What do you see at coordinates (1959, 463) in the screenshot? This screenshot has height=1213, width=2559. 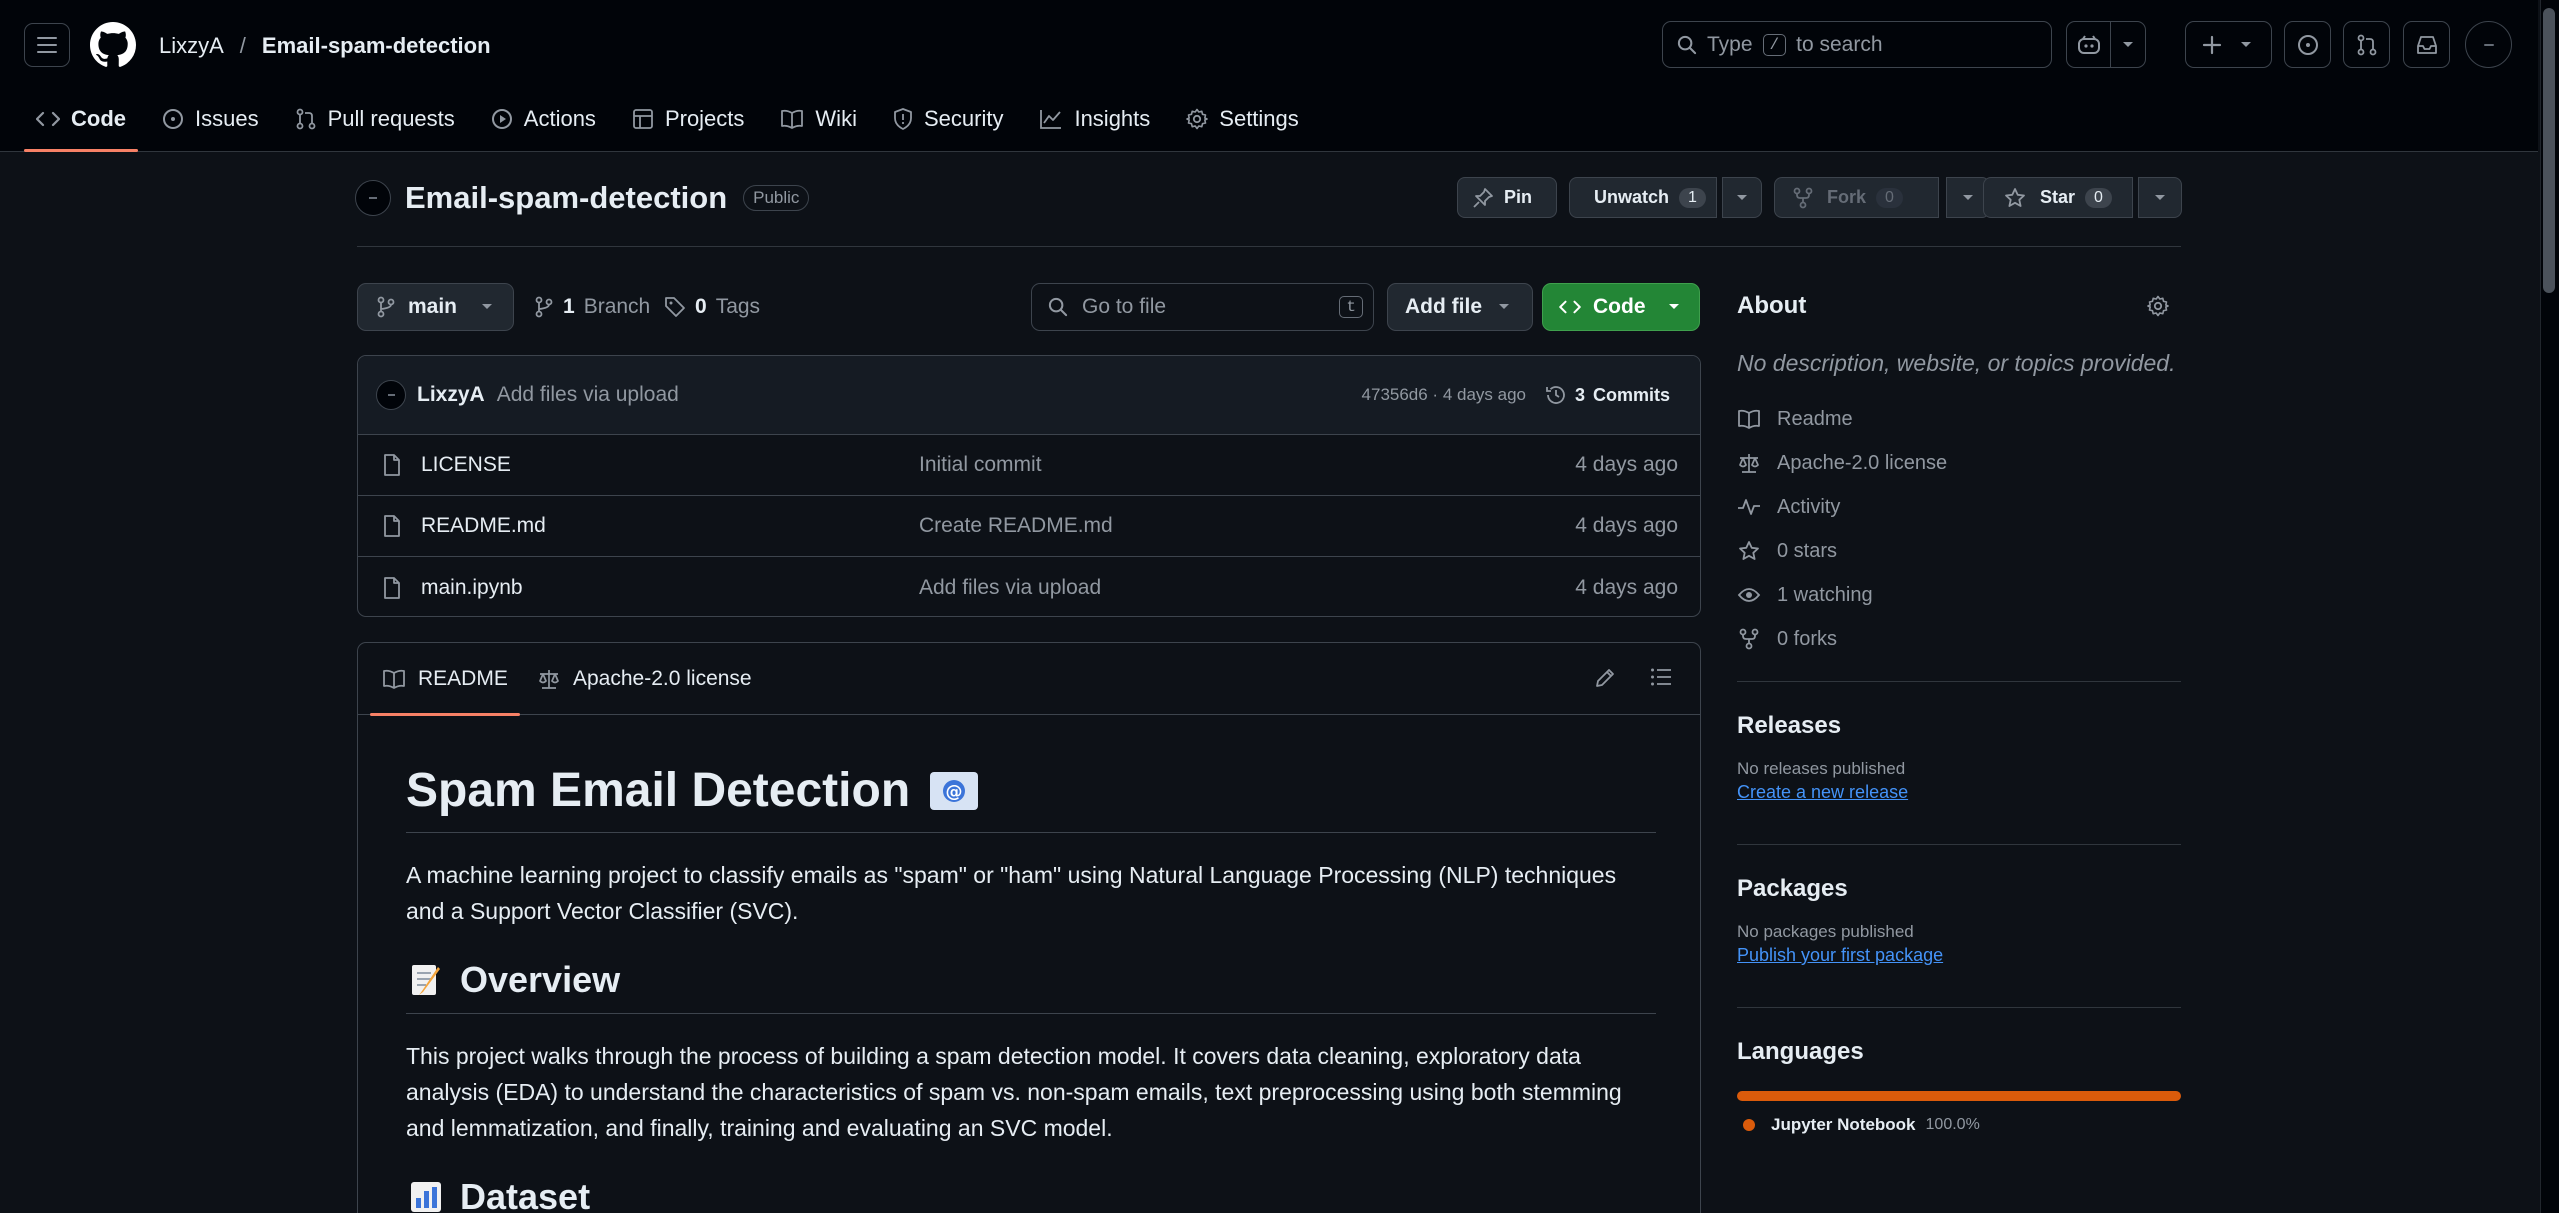 I see `license-link: Apache-2.0 license` at bounding box center [1959, 463].